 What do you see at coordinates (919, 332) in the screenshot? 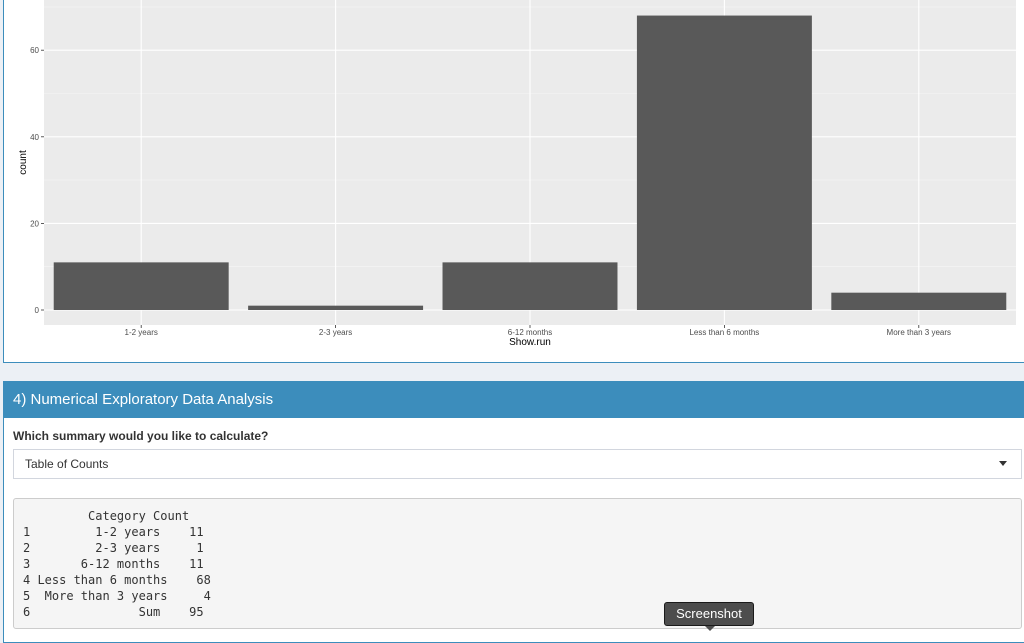
I see `x-tick-label: More than 3 years` at bounding box center [919, 332].